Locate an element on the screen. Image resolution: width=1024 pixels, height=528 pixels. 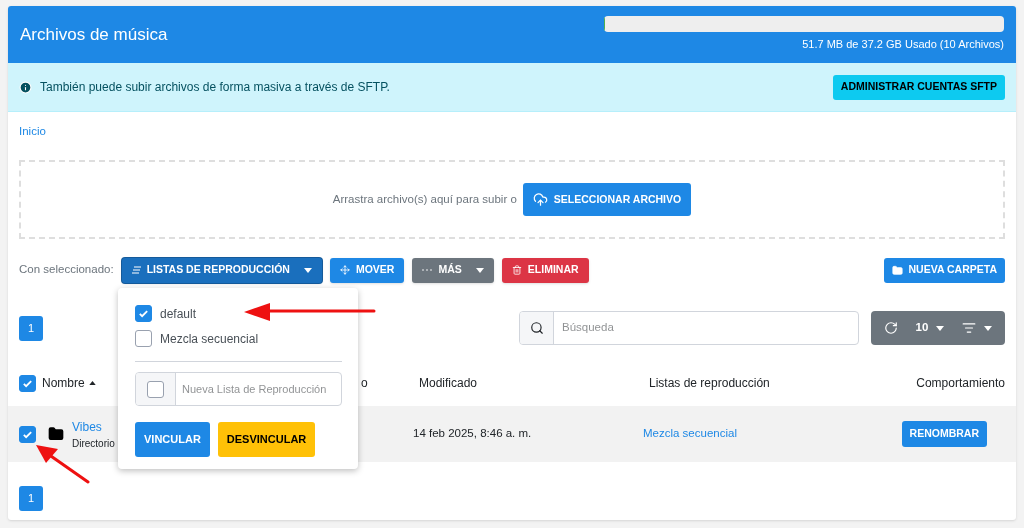
rename-button: RENOMBRAR is located at coordinates (944, 434).